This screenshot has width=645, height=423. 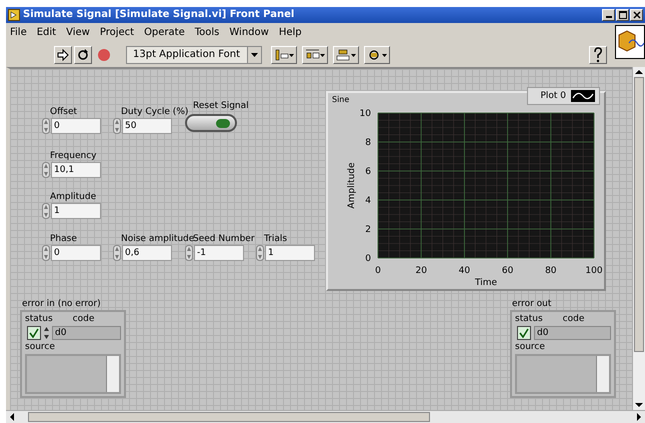 I want to click on help-button, so click(x=598, y=55).